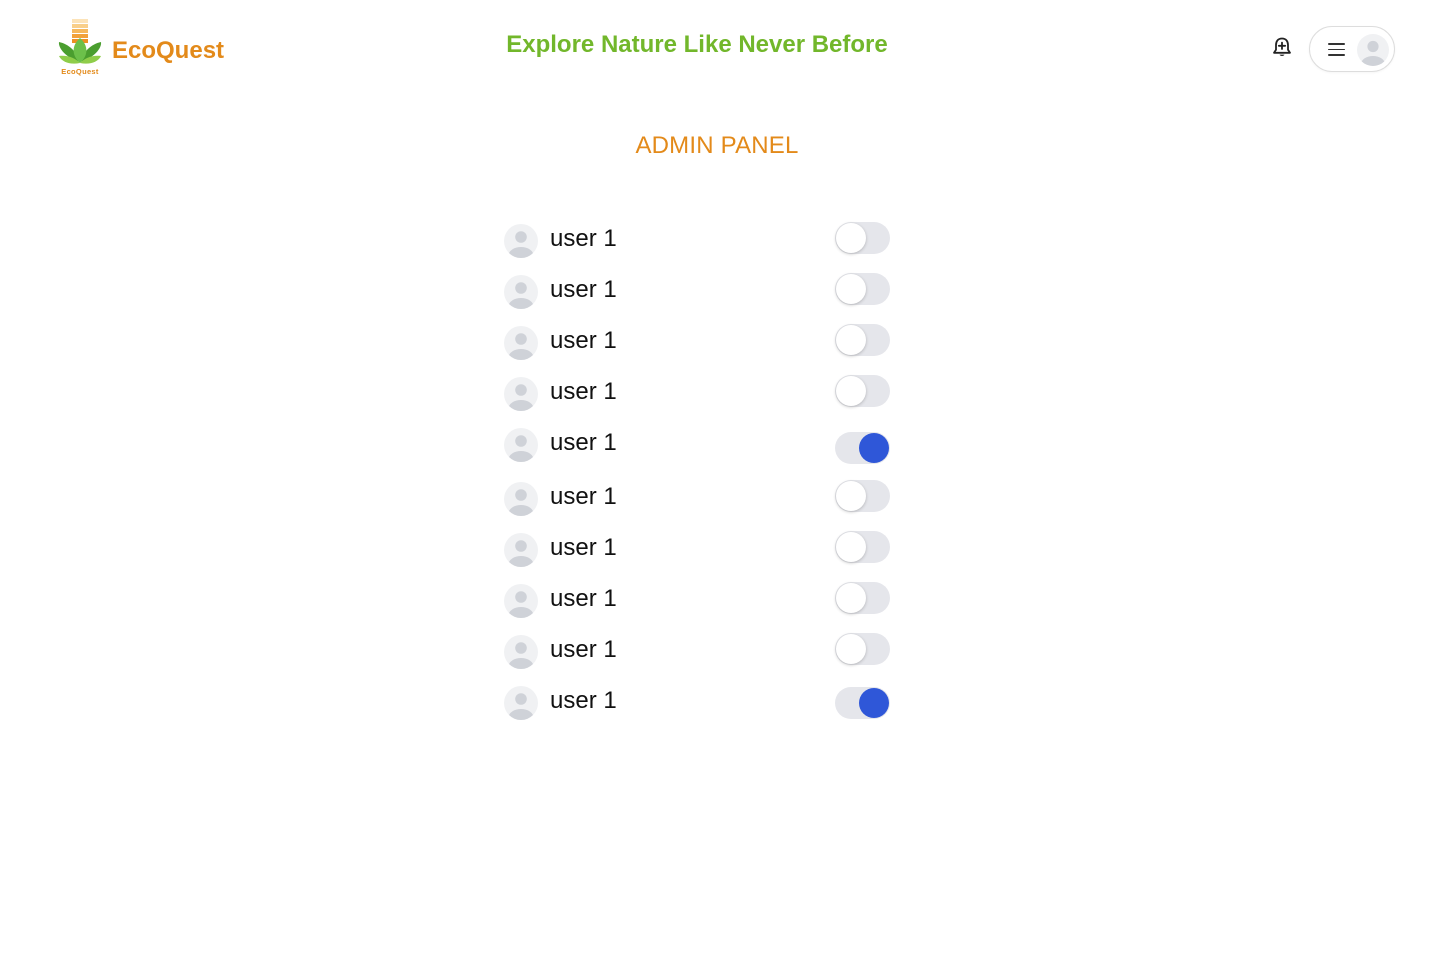 The image size is (1450, 976). I want to click on notifications-button, so click(1282, 48).